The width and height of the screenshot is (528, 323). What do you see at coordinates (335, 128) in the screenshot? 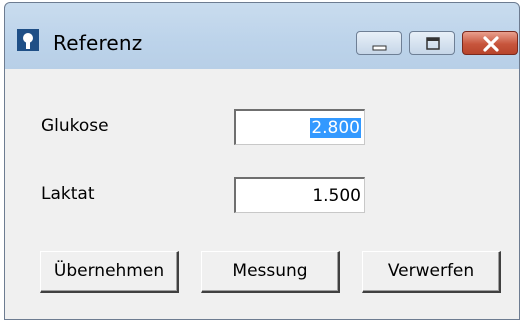
I see `glukose-value: 2.800` at bounding box center [335, 128].